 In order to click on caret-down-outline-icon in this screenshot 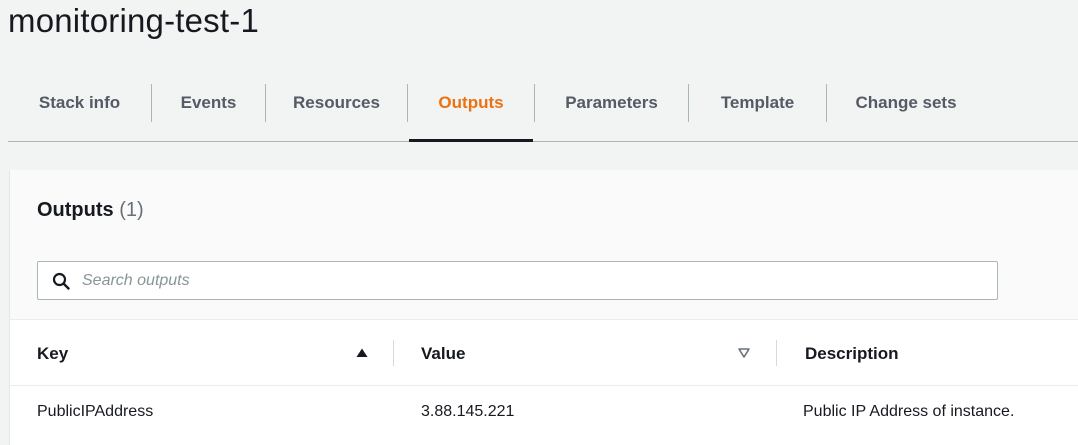, I will do `click(744, 353)`.